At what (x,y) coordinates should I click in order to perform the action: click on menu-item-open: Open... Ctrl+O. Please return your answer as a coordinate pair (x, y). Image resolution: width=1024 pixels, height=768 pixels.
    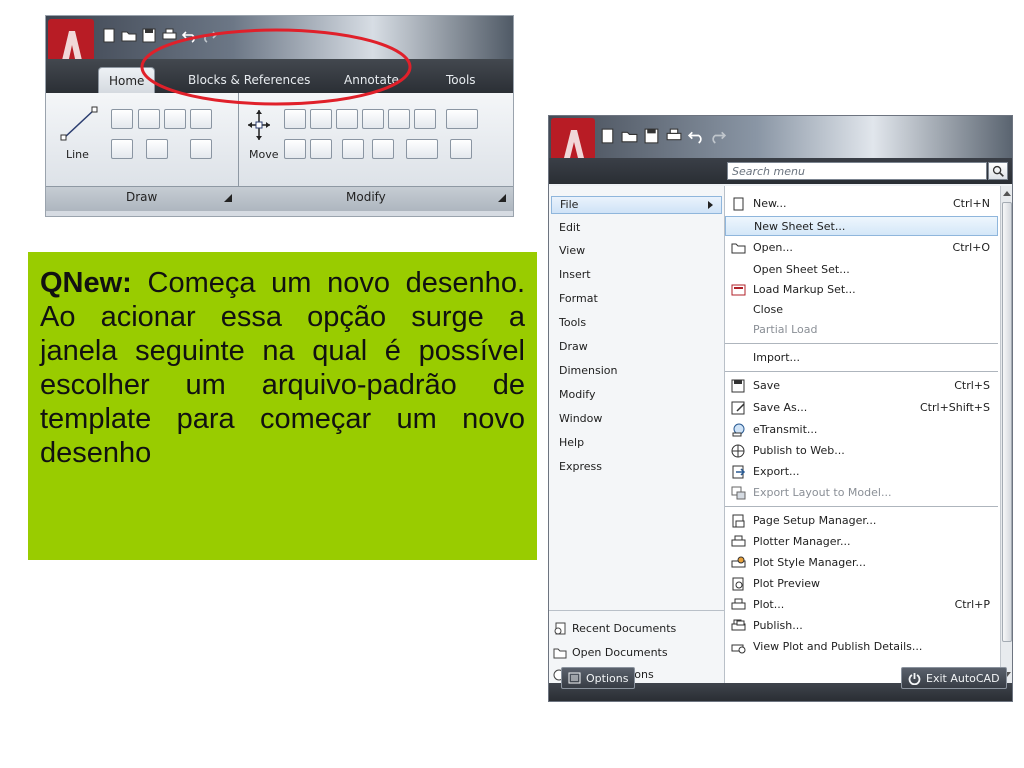
    Looking at the image, I should click on (861, 248).